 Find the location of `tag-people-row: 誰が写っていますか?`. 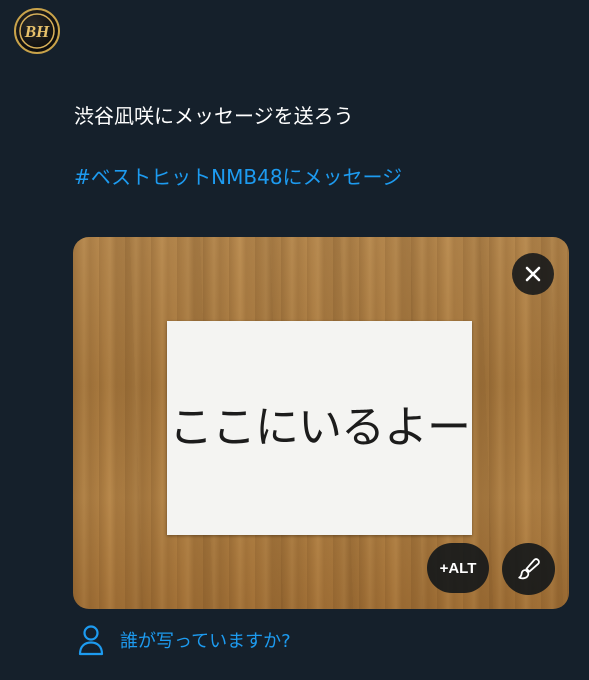

tag-people-row: 誰が写っていますか? is located at coordinates (184, 640).